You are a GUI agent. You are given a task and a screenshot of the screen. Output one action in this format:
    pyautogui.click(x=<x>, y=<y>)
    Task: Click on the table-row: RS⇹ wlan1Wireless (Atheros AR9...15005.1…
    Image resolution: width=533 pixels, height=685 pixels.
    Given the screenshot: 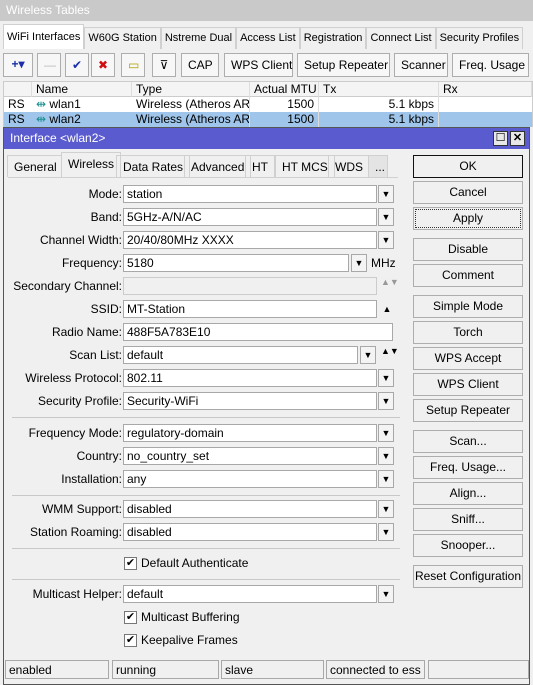 What is the action you would take?
    pyautogui.click(x=268, y=104)
    